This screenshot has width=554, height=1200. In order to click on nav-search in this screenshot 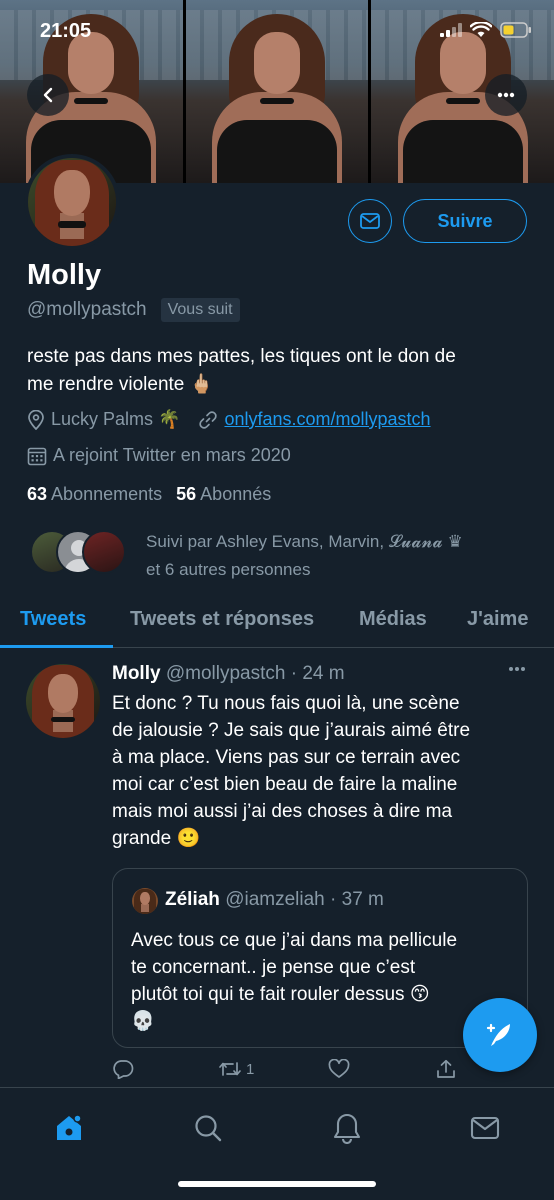, I will do `click(208, 1128)`.